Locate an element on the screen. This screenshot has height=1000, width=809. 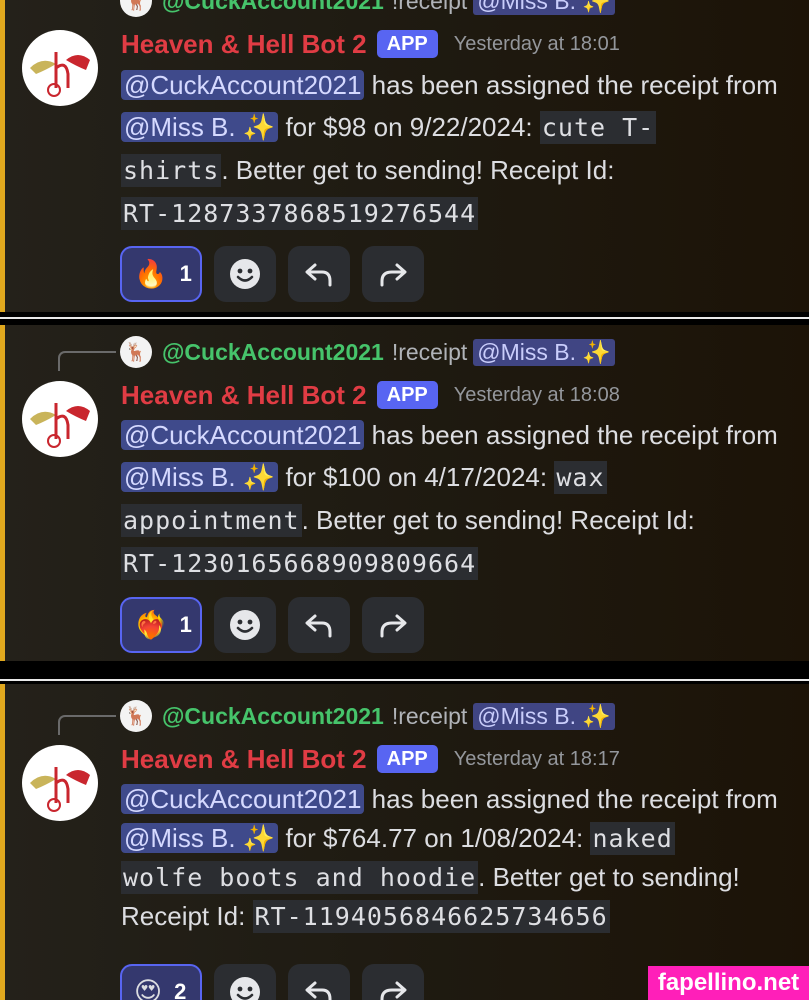
heart-eyes-emoji-icon: 😍 is located at coordinates (148, 988).